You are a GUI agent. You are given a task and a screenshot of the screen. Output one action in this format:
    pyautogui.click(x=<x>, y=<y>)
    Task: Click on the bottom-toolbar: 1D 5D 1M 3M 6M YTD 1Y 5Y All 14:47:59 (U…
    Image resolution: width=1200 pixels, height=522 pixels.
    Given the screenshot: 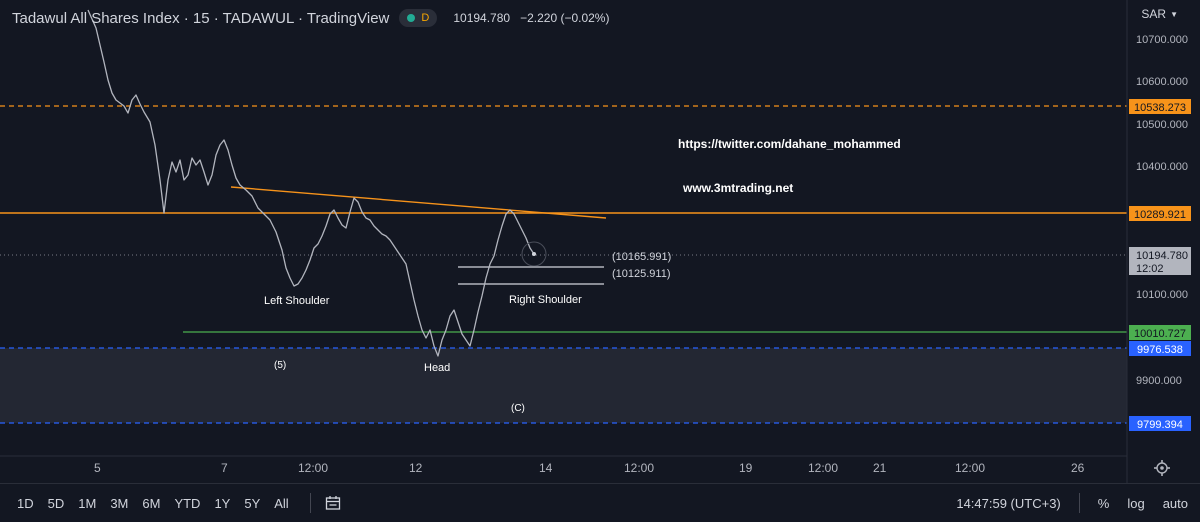 What is the action you would take?
    pyautogui.click(x=600, y=502)
    